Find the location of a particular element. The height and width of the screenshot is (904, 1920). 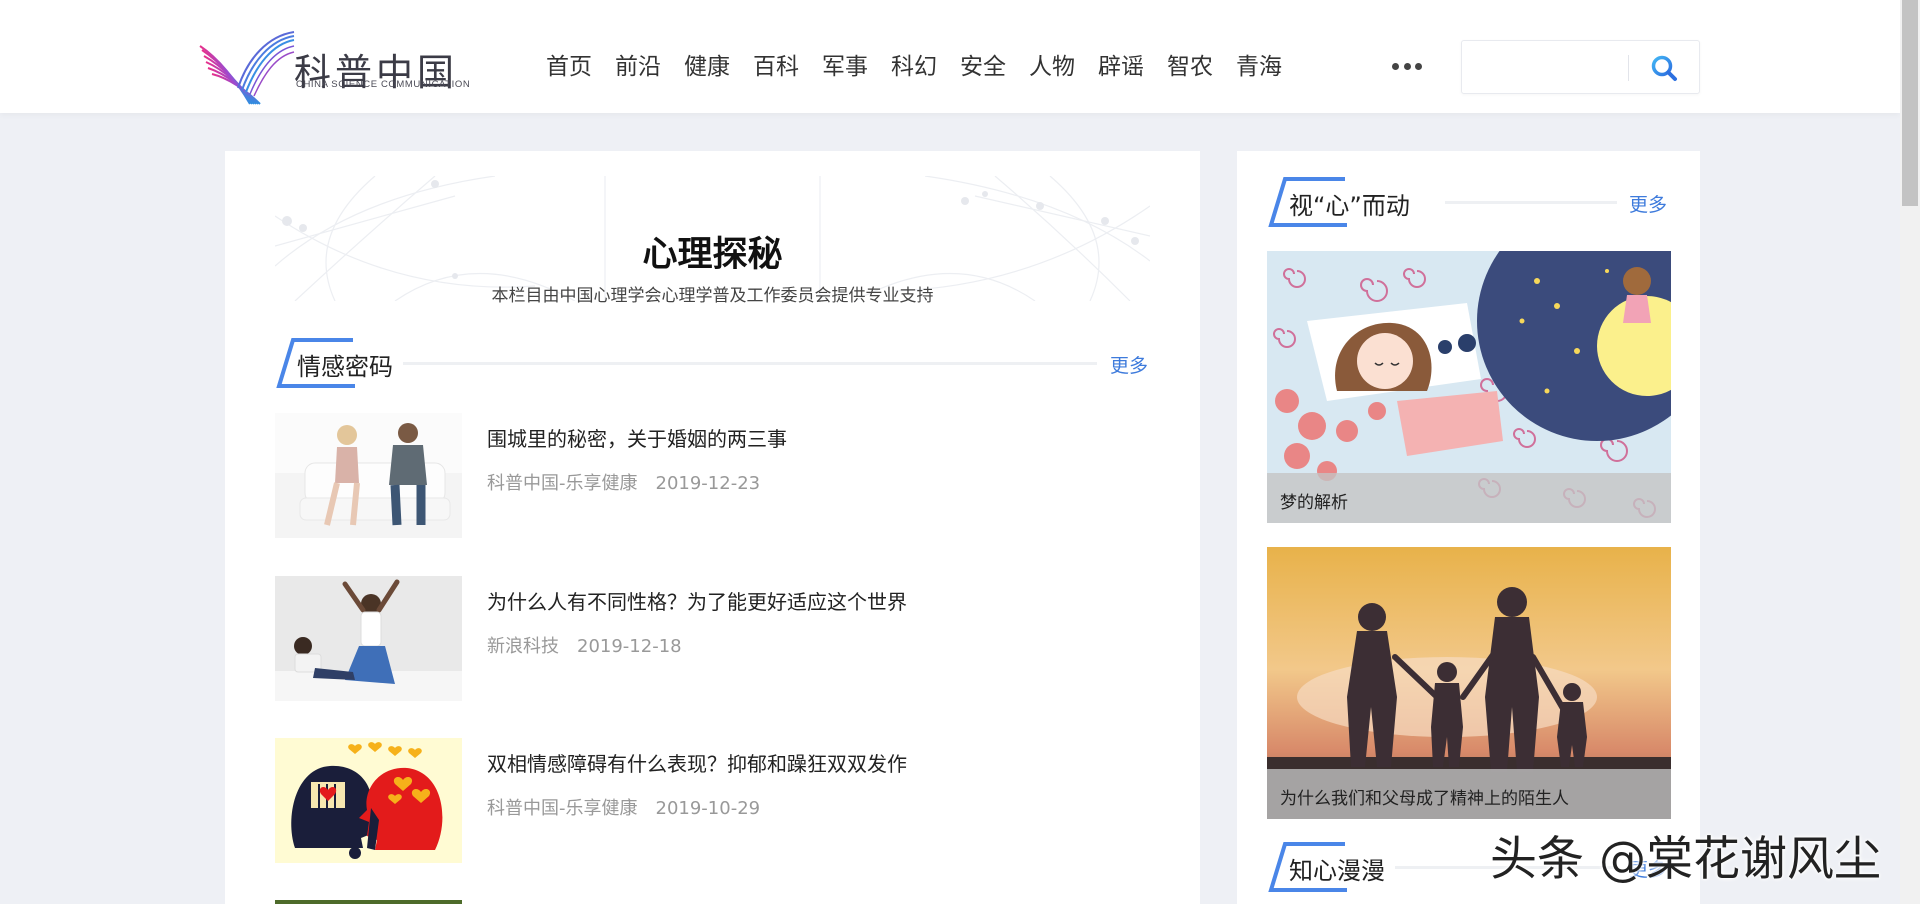

section-header-emotion: 情感密码 更多 is located at coordinates (712, 363).